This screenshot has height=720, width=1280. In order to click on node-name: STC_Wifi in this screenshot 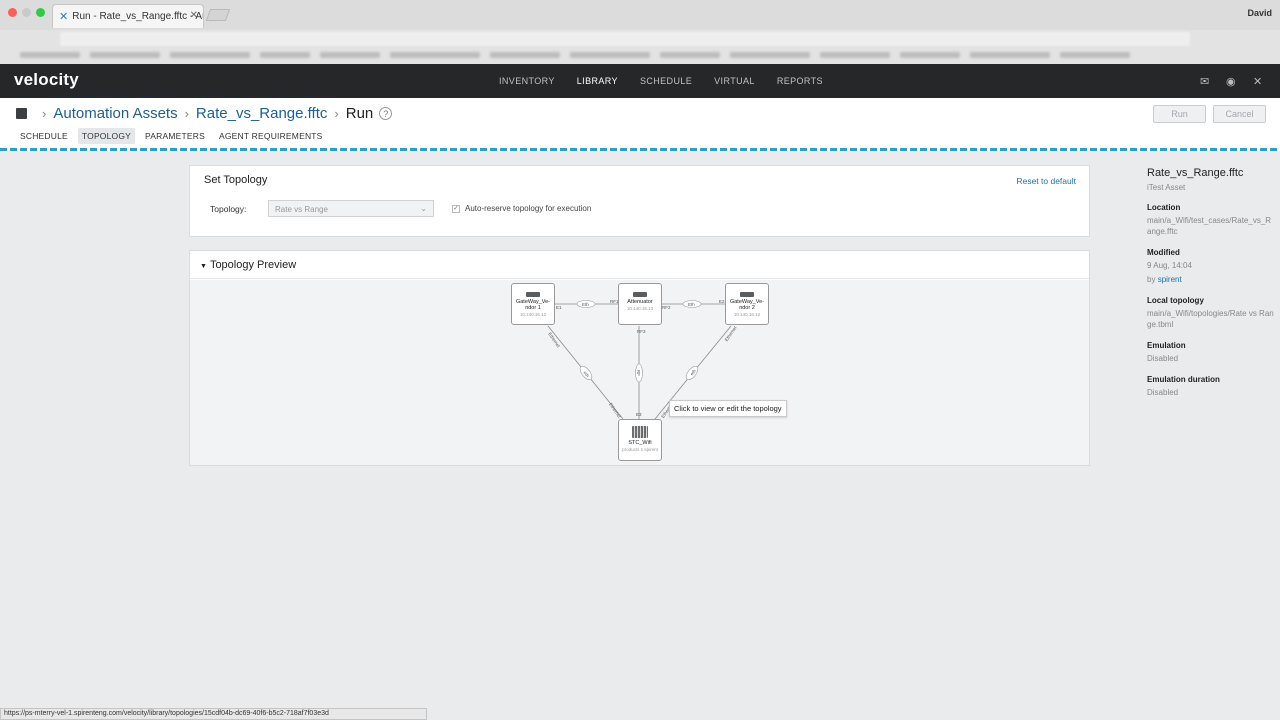, I will do `click(640, 443)`.